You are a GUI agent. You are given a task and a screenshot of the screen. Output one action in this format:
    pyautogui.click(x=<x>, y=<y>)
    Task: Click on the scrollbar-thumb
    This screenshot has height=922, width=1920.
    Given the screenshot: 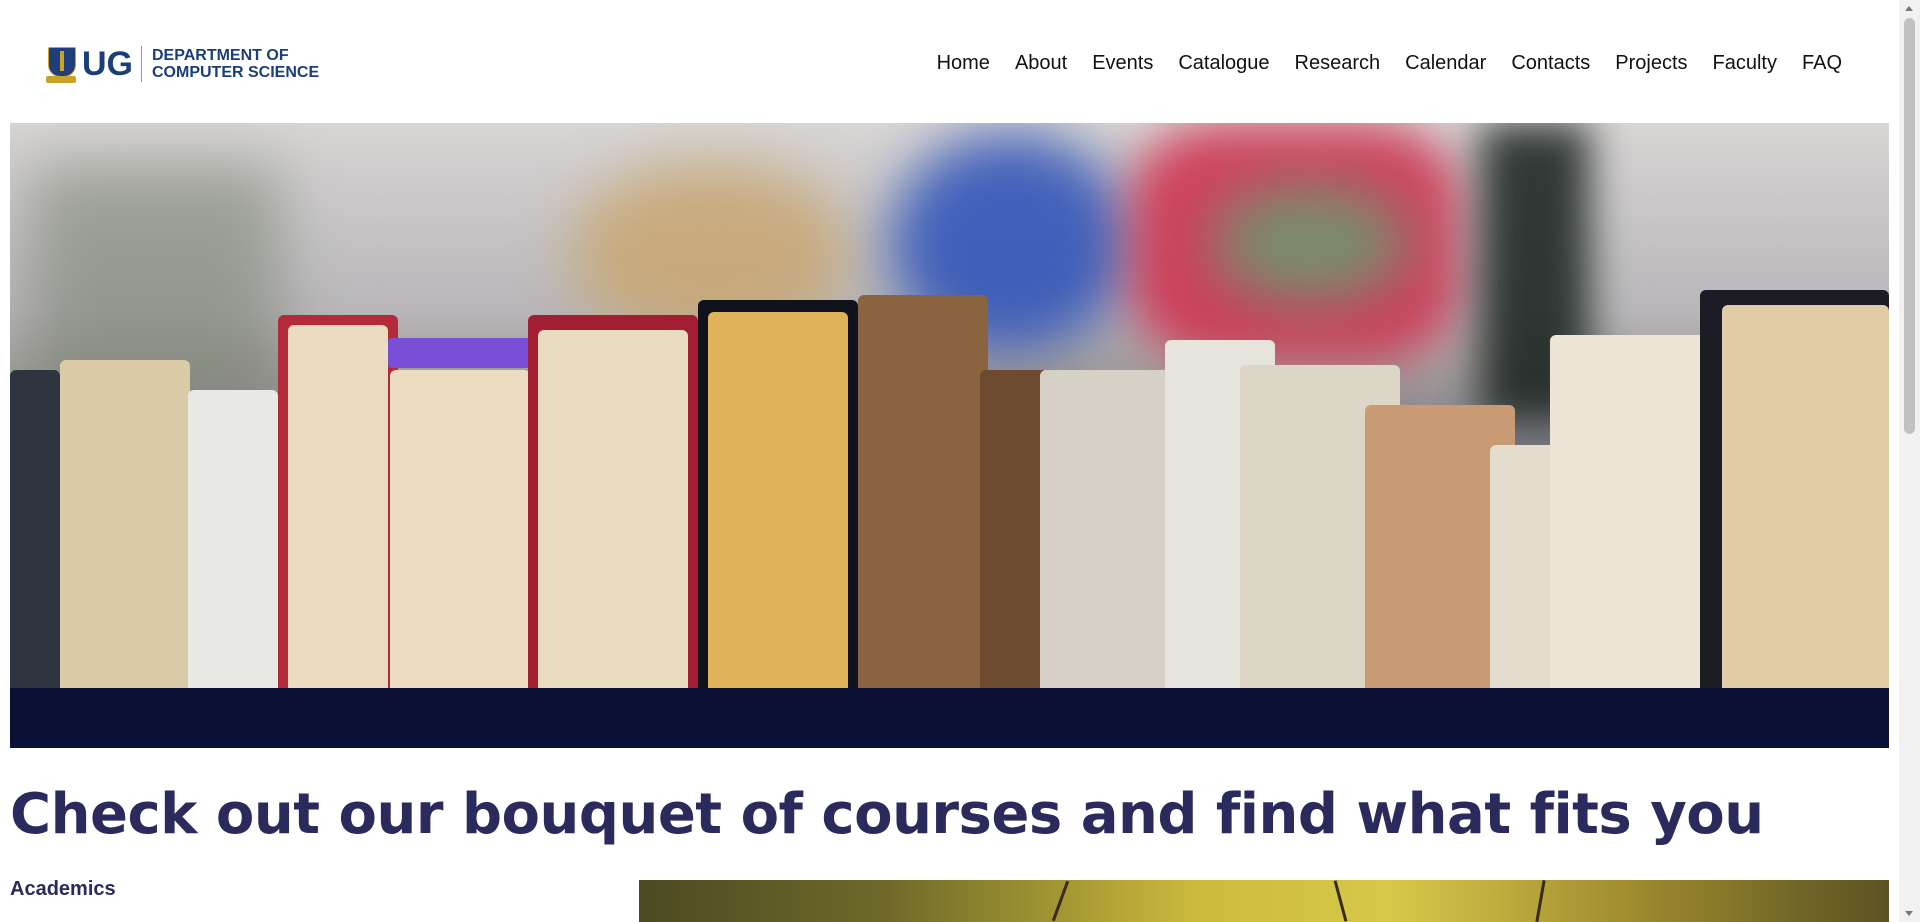 What is the action you would take?
    pyautogui.click(x=1909, y=226)
    